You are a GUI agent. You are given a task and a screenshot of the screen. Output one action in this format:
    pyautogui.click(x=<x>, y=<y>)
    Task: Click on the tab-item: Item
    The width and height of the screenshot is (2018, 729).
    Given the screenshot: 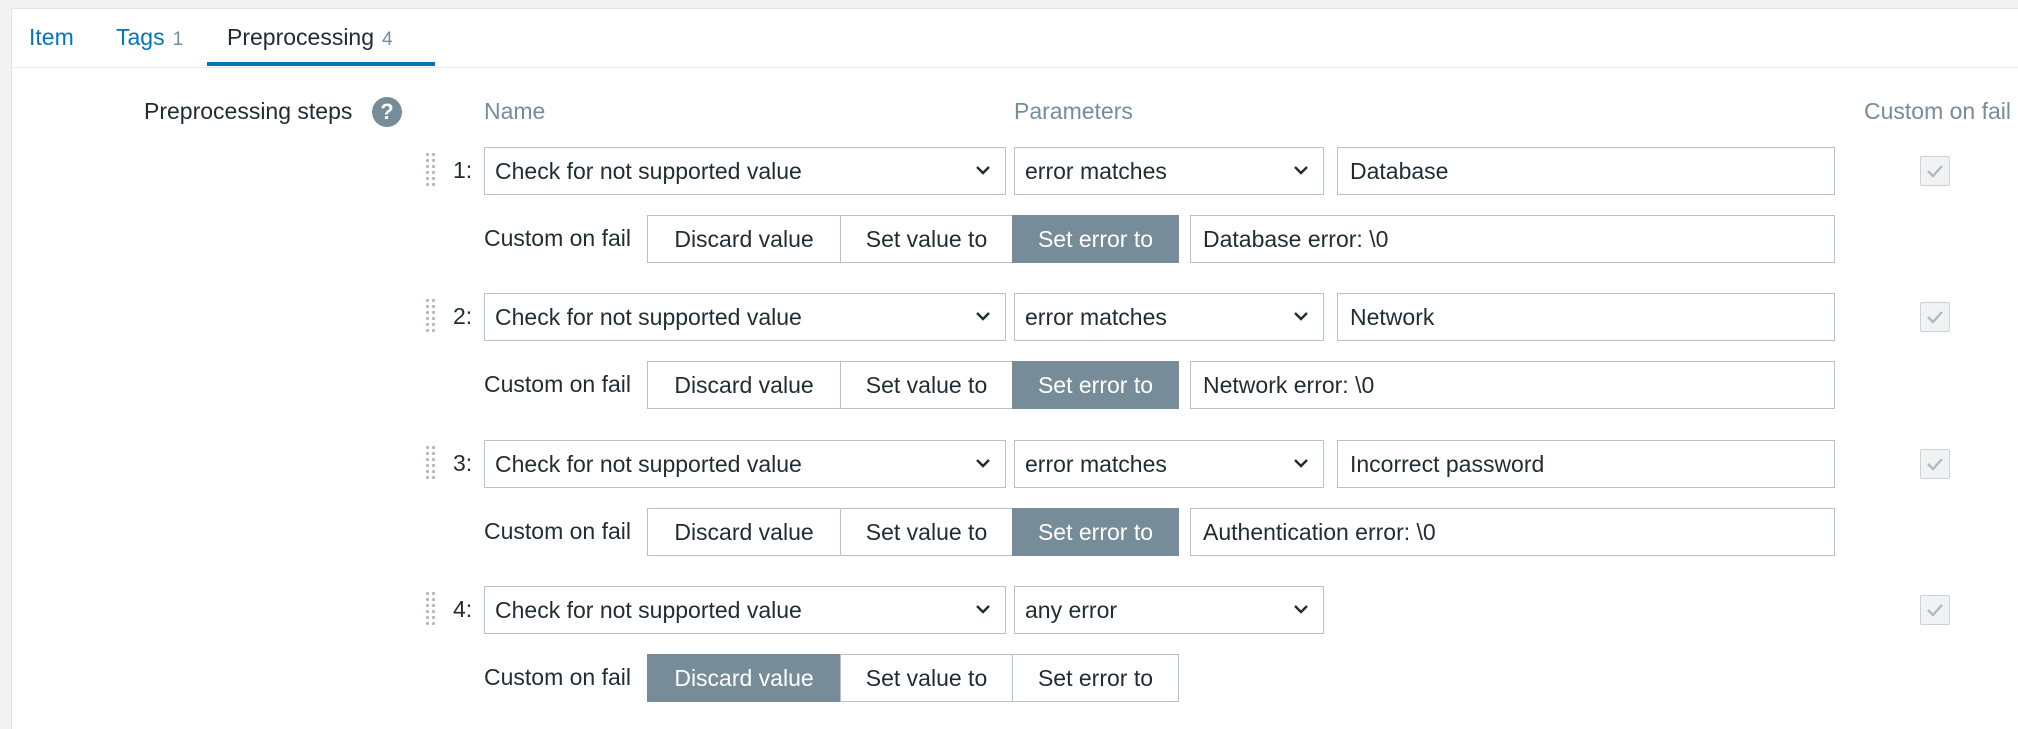 What is the action you would take?
    pyautogui.click(x=51, y=37)
    